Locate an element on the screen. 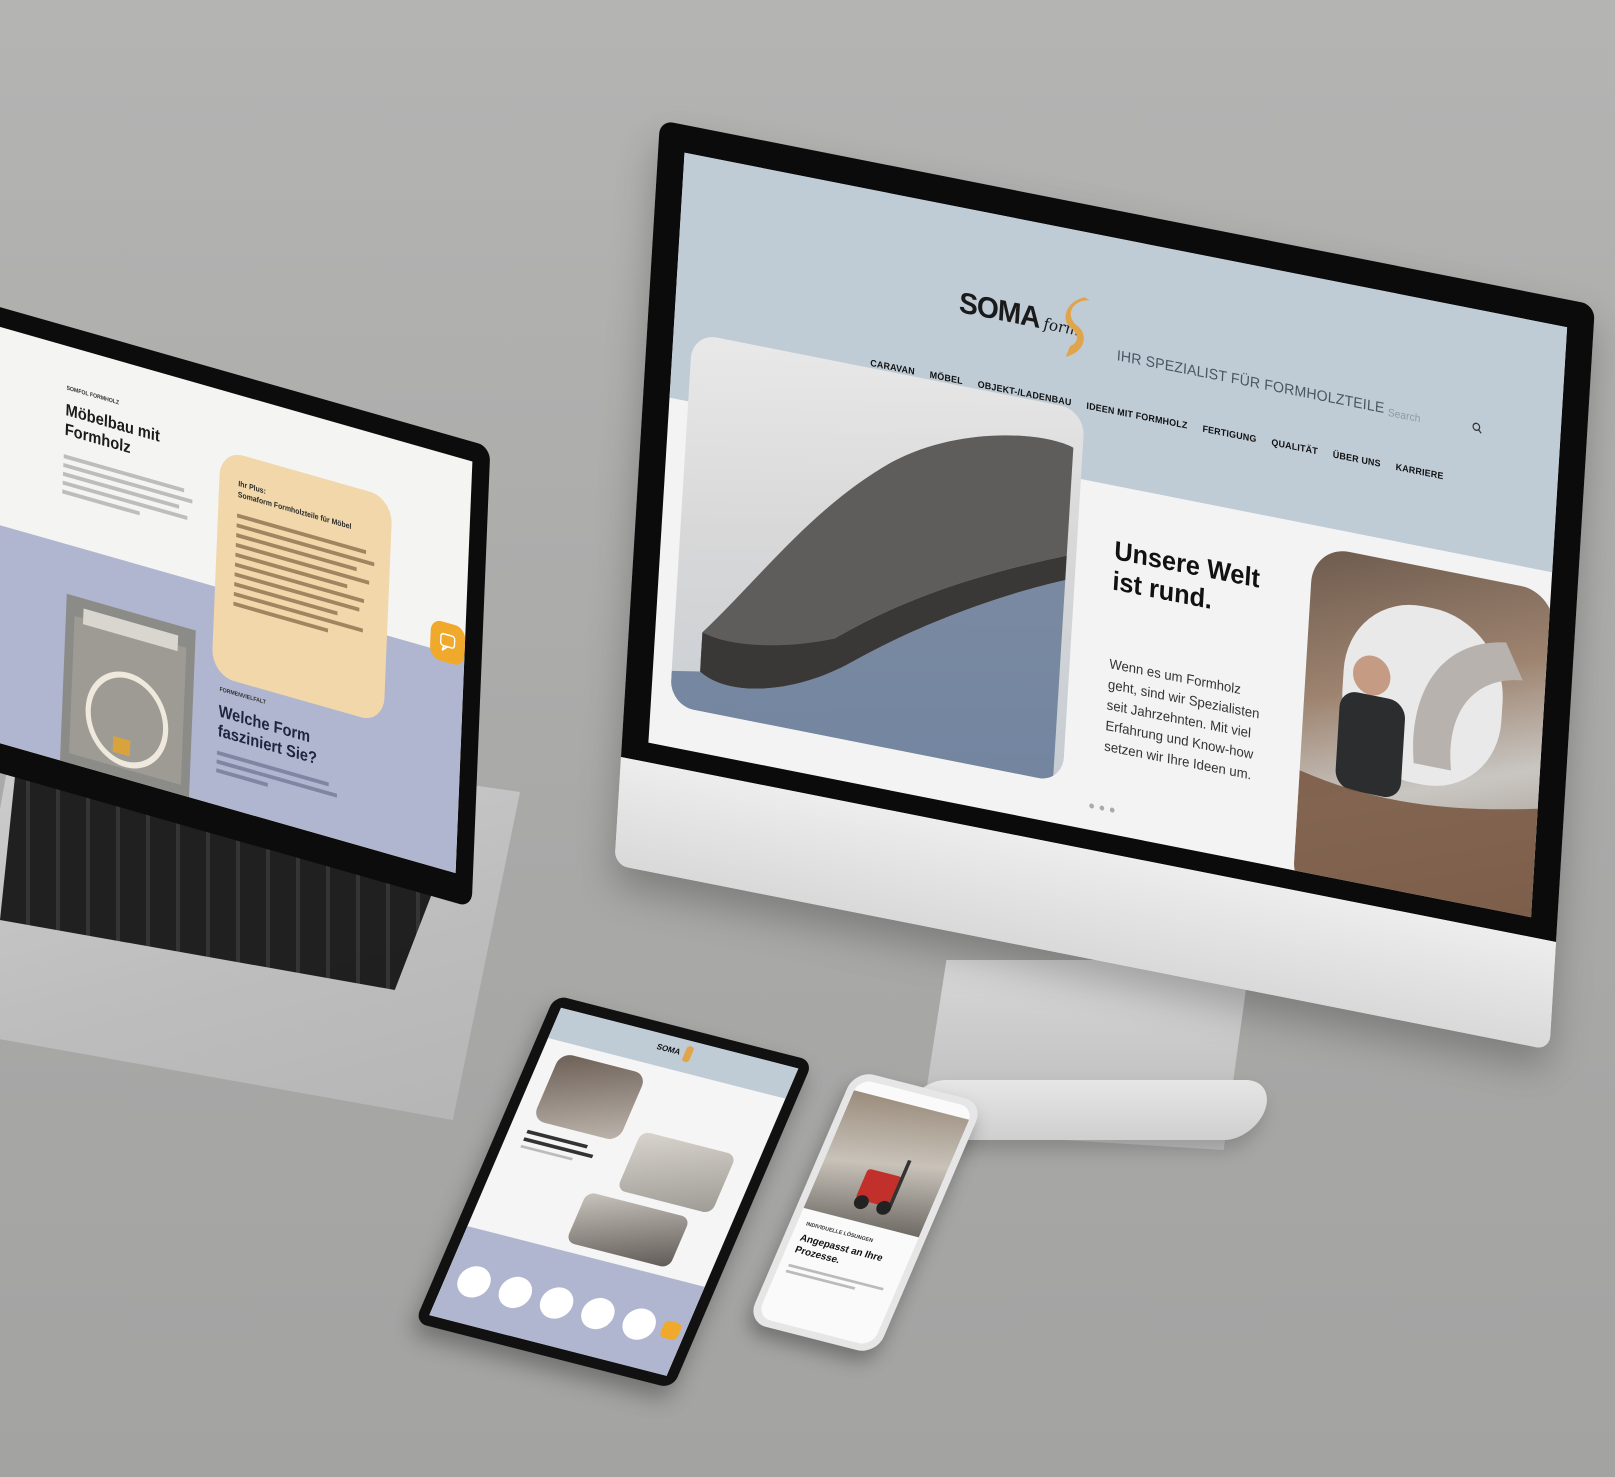 Image resolution: width=1615 pixels, height=1477 pixels. tablet-screen: SOMA is located at coordinates (614, 1191).